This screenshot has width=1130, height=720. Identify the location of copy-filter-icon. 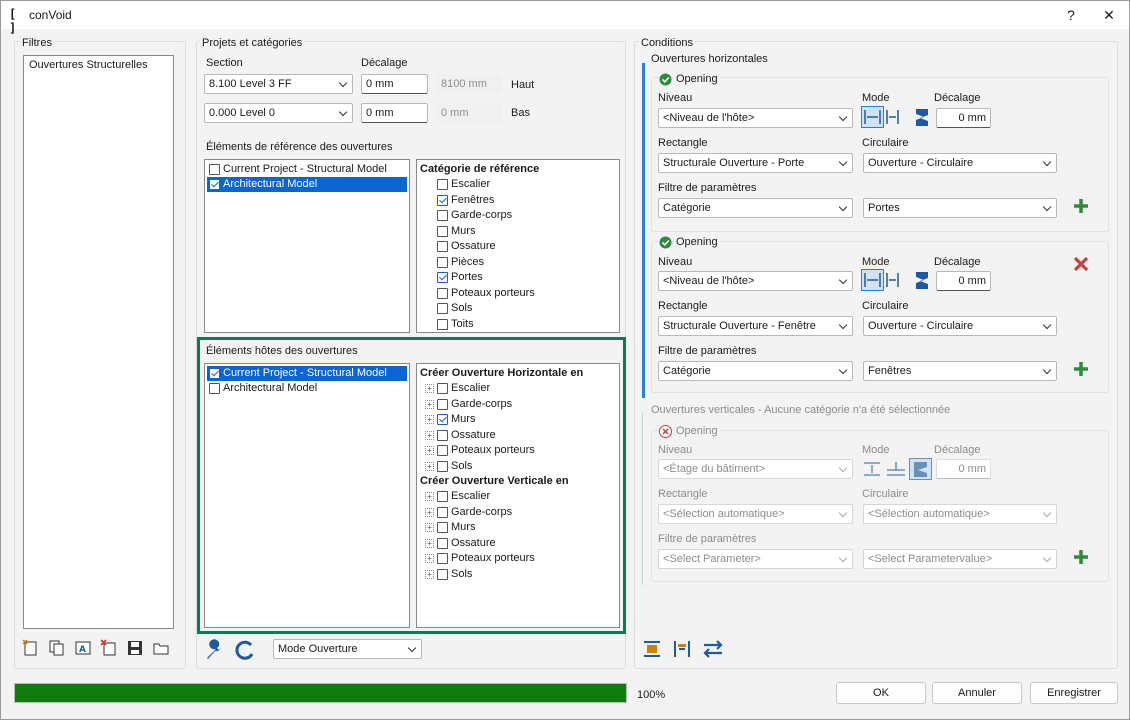
(57, 648).